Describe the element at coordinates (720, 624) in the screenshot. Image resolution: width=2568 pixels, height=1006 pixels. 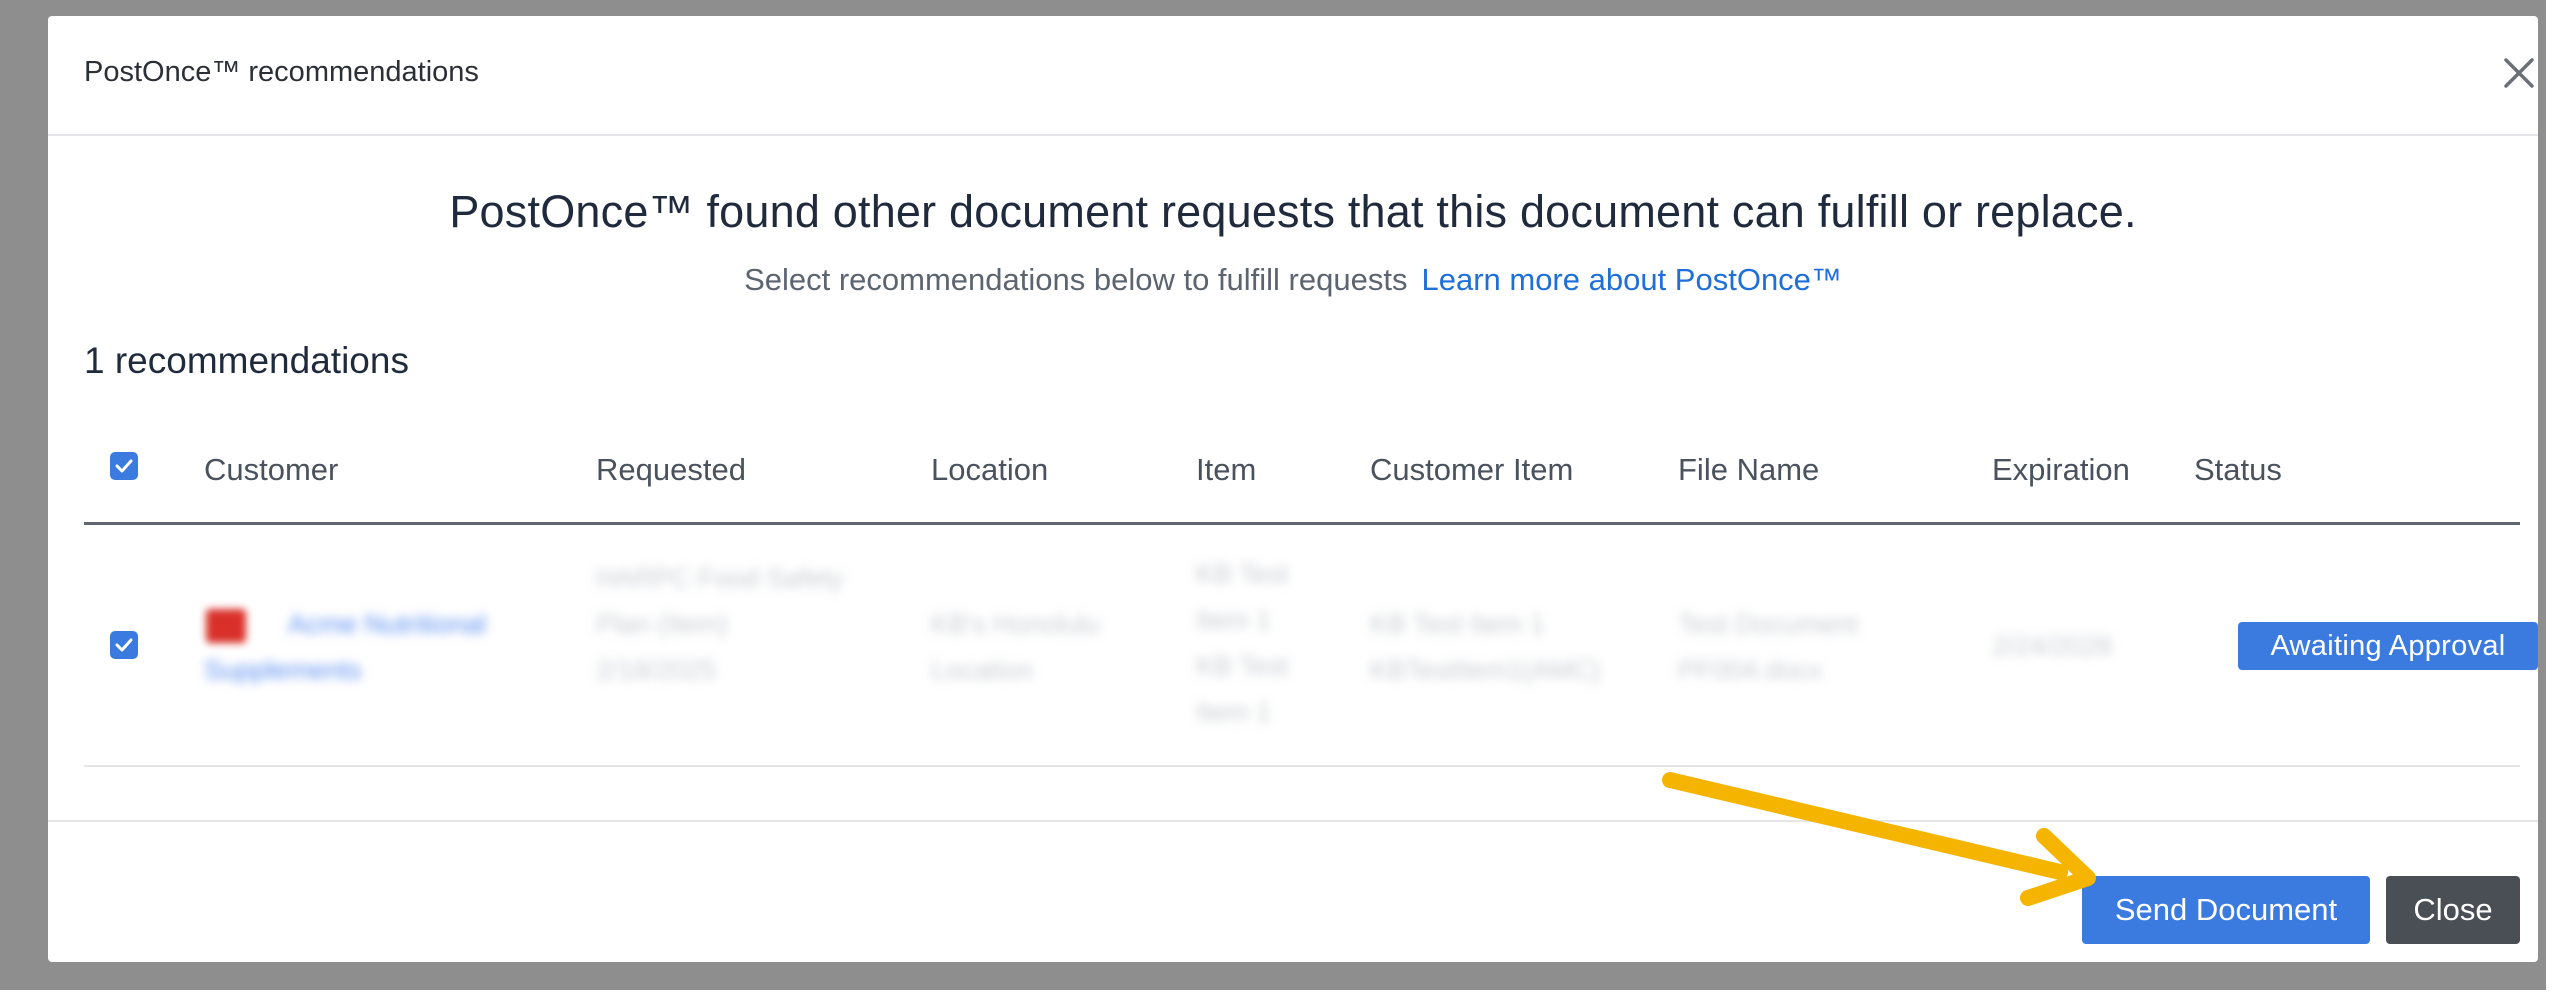
I see `requested-cell: HARPC Food Safety Plan (Item) 2/18/2025` at that location.